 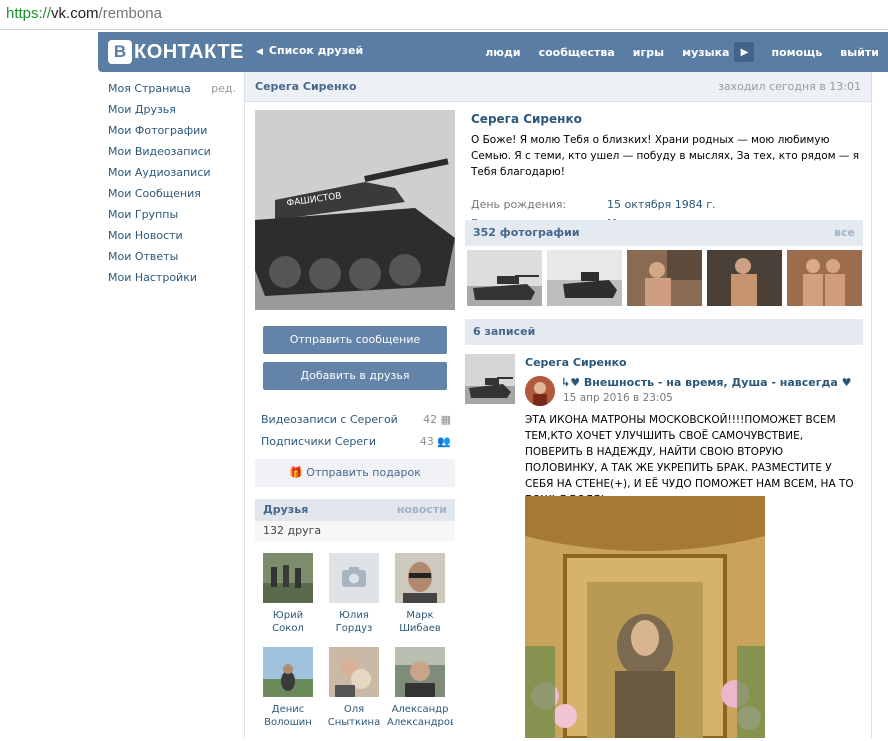 I want to click on vk-logo-icon: В, so click(x=120, y=52).